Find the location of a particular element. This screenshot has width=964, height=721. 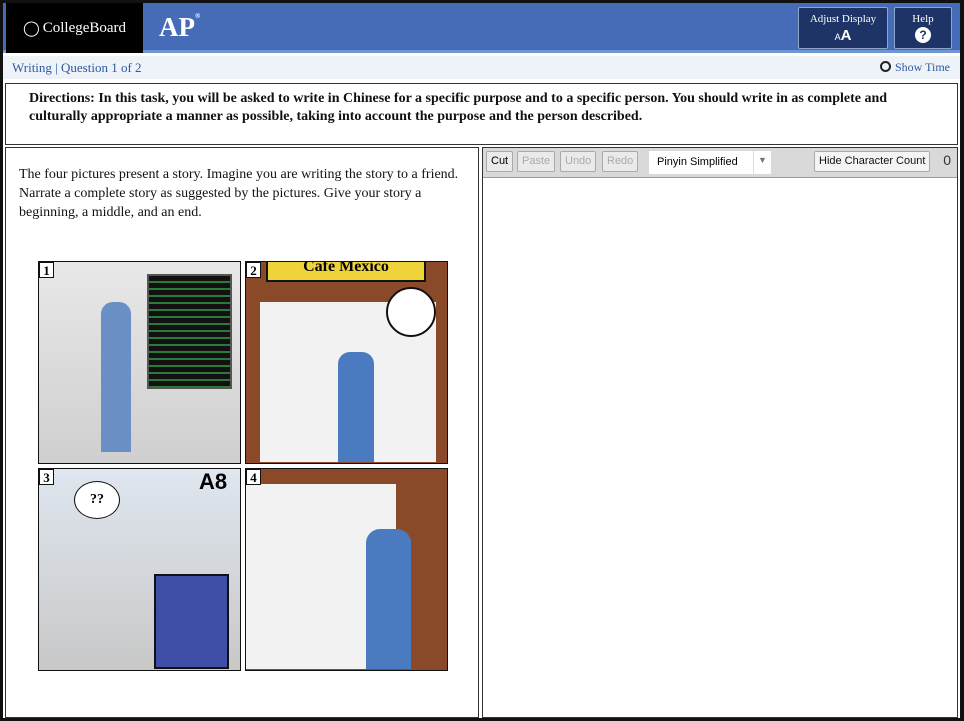

paste-button: Paste is located at coordinates (536, 161).